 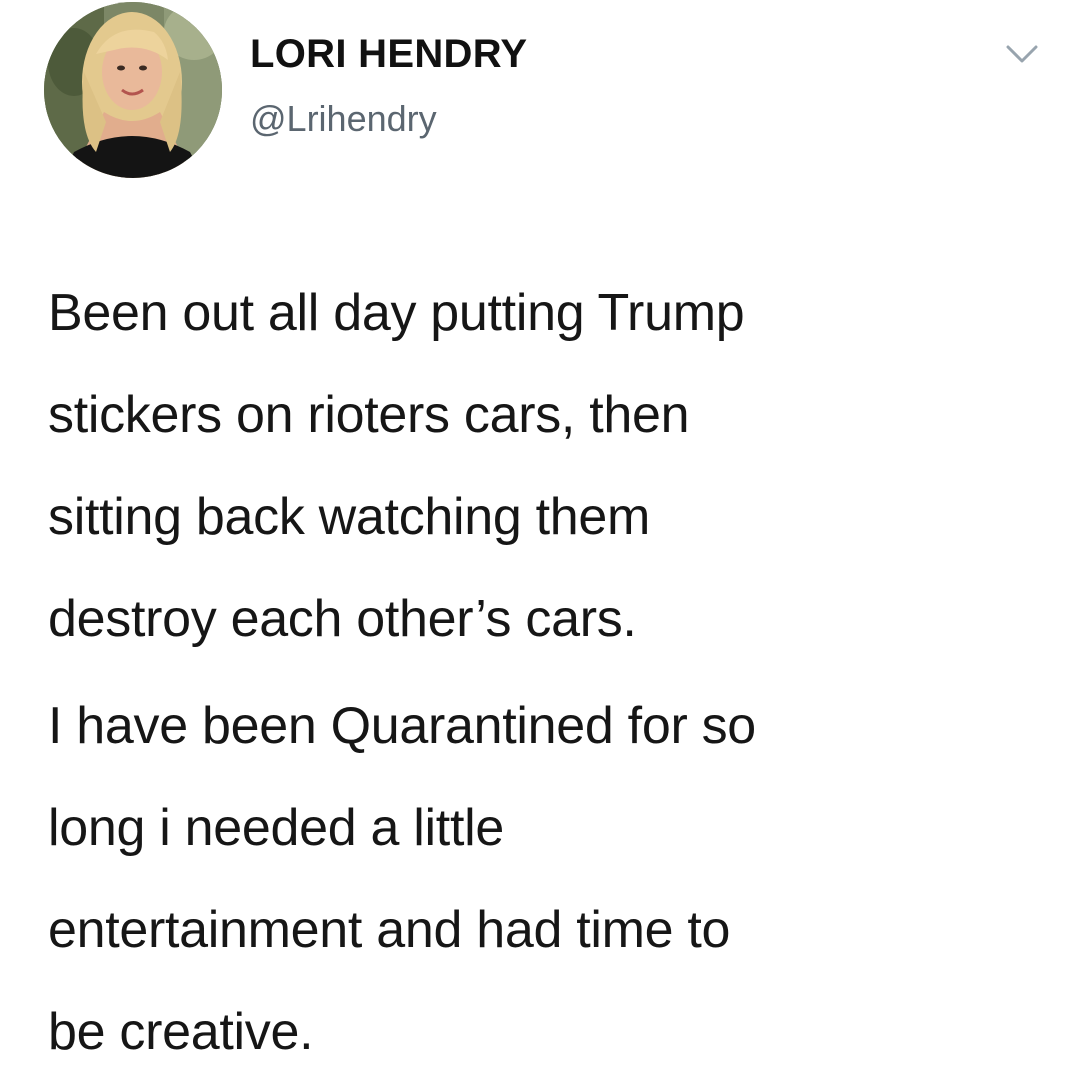 What do you see at coordinates (343, 119) in the screenshot?
I see `author-handle: @Lrihendry` at bounding box center [343, 119].